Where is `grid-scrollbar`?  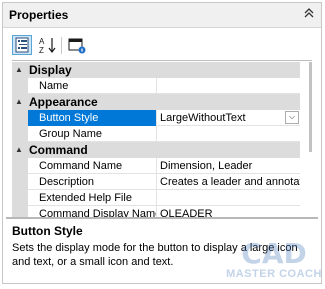 grid-scrollbar is located at coordinates (310, 107).